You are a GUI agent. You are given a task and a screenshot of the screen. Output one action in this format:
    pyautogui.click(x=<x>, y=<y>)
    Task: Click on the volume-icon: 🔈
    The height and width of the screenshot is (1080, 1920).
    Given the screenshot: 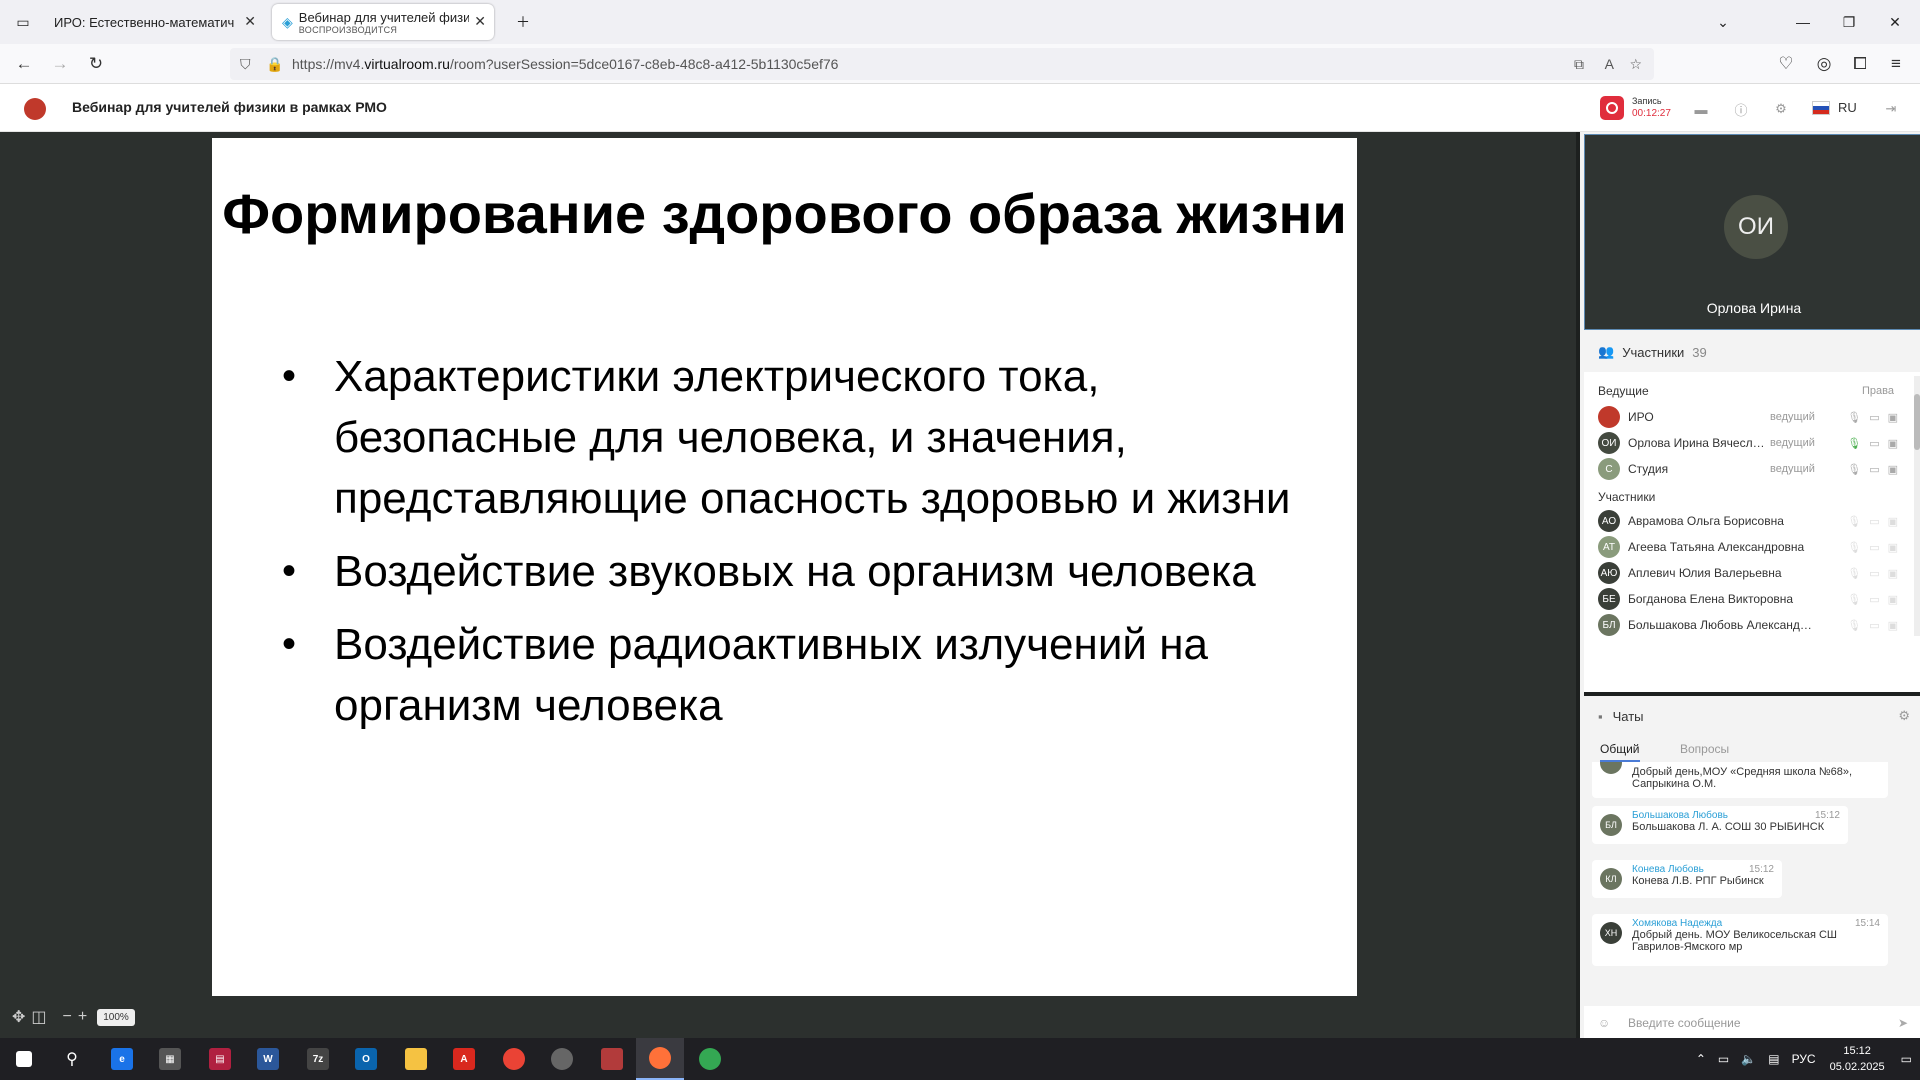 What is the action you would take?
    pyautogui.click(x=1748, y=1059)
    